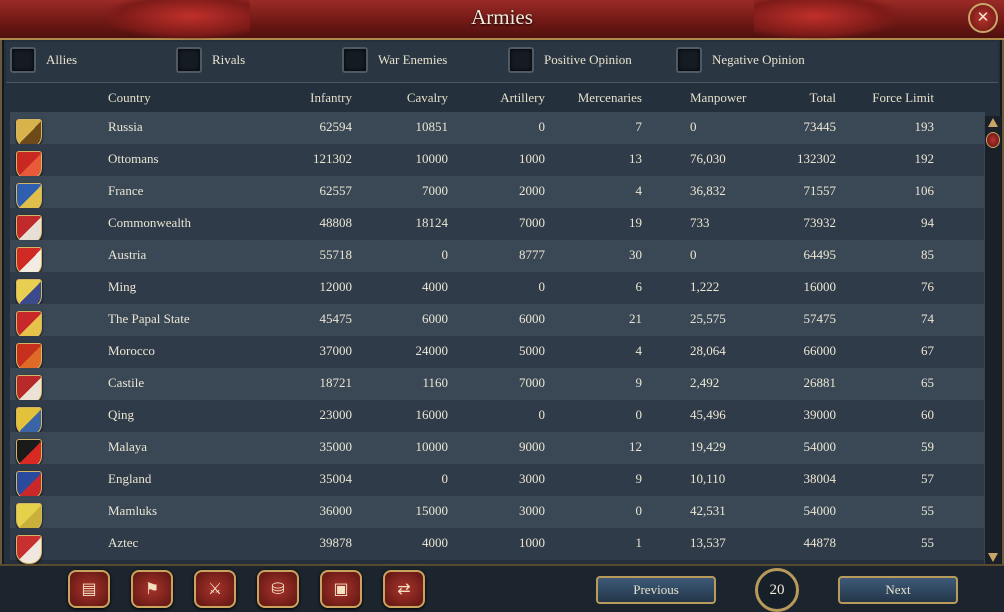  I want to click on scroll-down-arrow-icon, so click(993, 557).